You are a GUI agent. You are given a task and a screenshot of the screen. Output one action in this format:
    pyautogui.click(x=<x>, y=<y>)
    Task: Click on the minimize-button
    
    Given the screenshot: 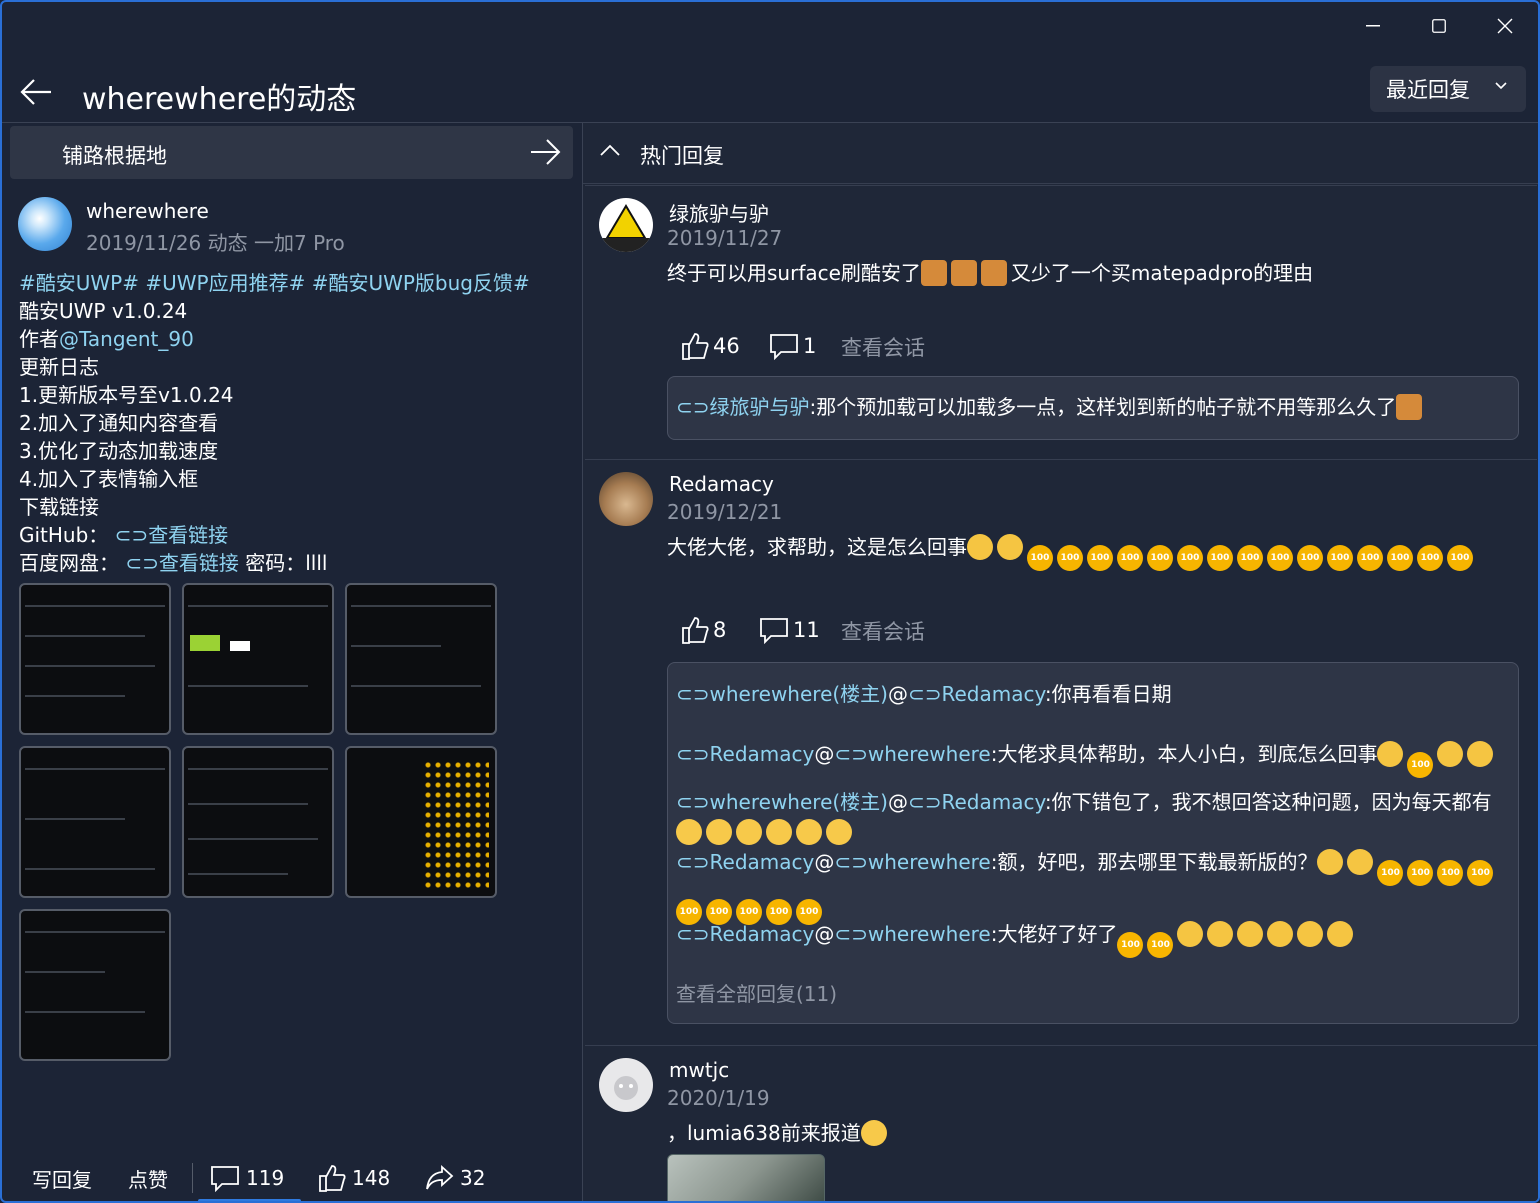 What is the action you would take?
    pyautogui.click(x=1373, y=26)
    